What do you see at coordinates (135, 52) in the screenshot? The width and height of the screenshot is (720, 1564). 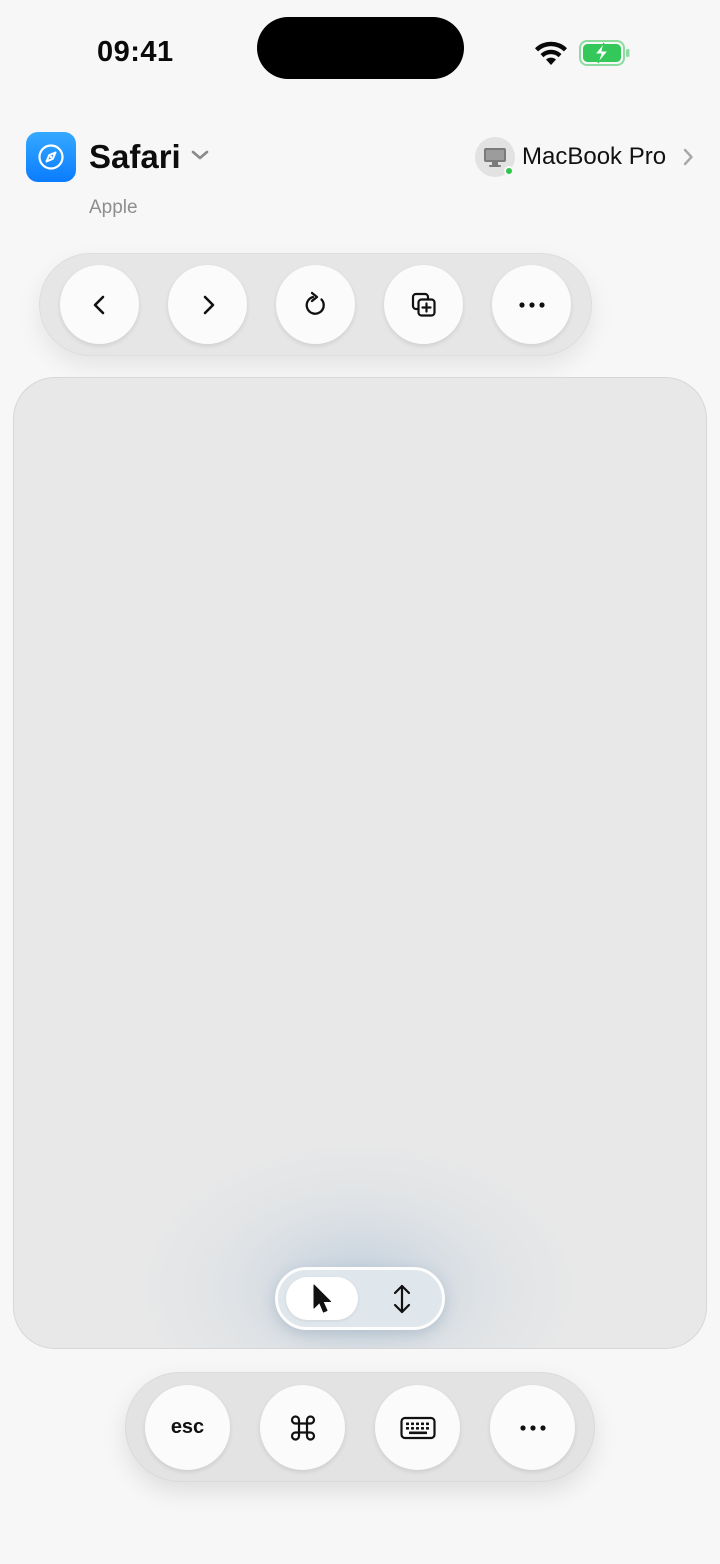 I see `status-time: 09:41` at bounding box center [135, 52].